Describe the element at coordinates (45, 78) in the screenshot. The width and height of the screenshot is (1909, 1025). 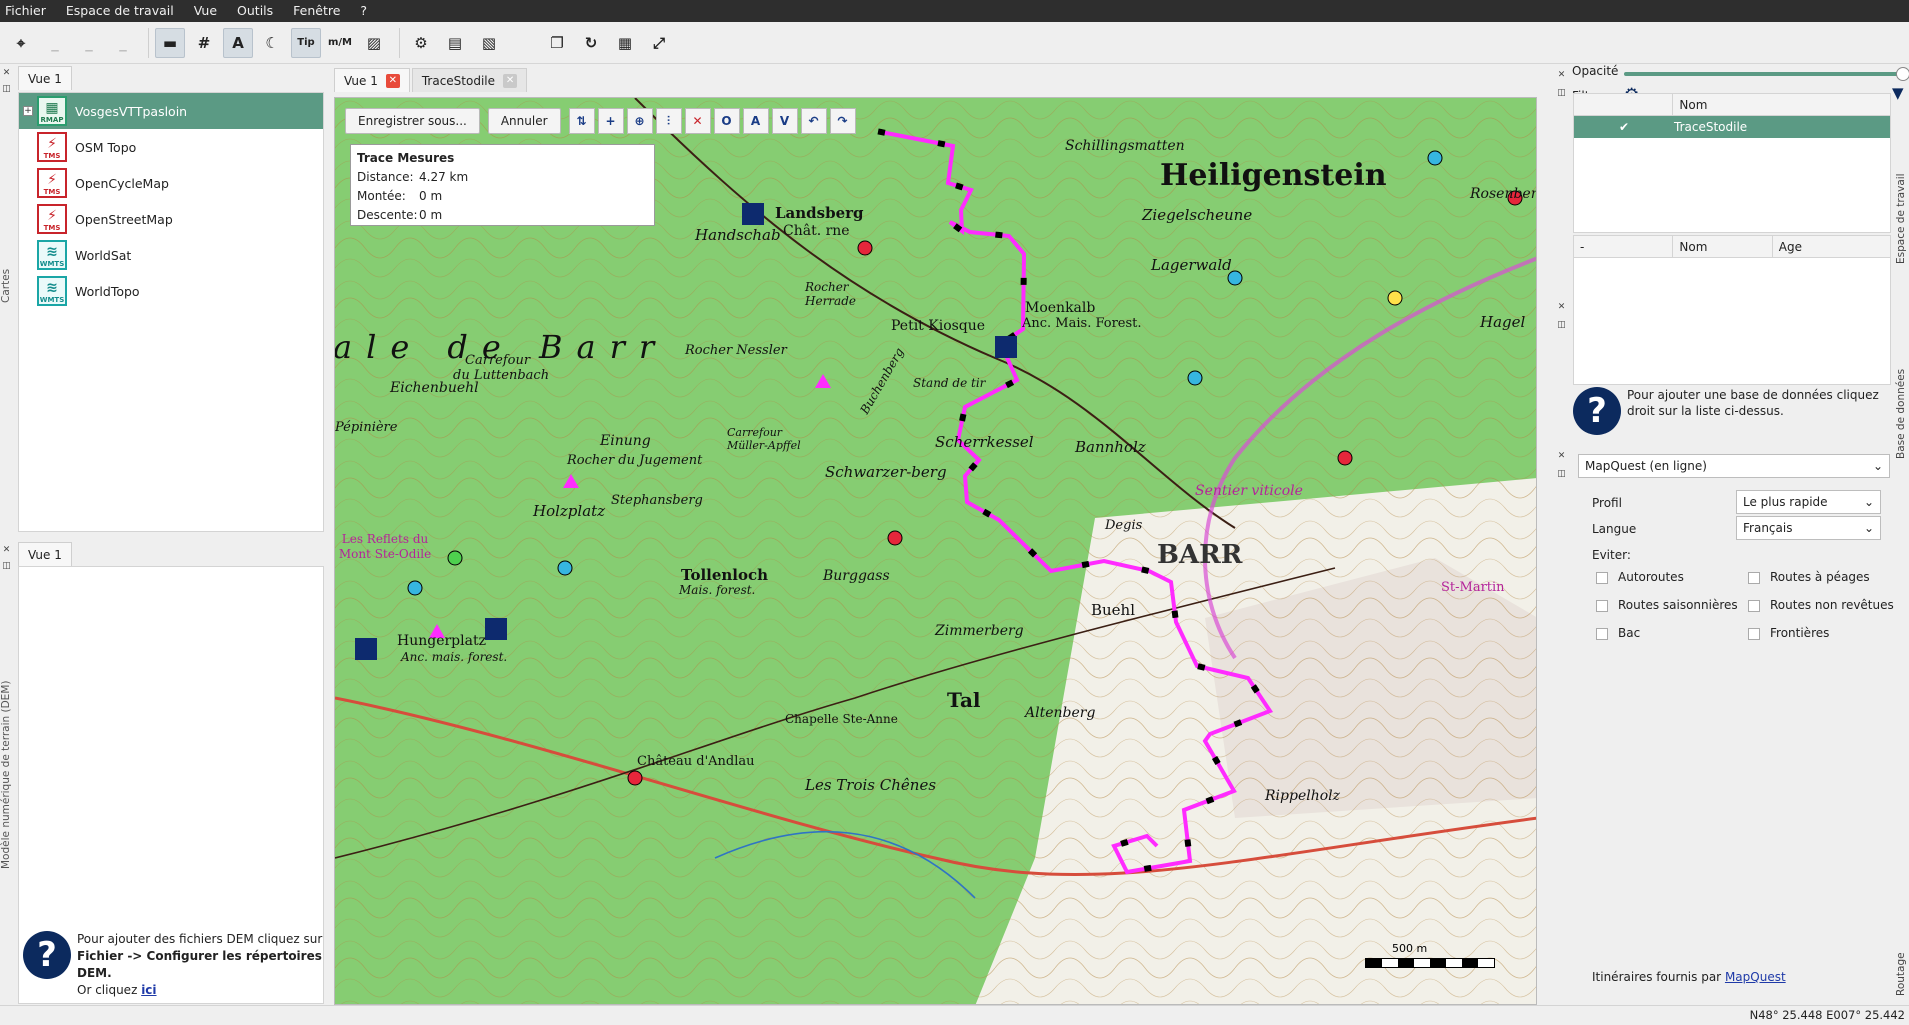
I see `tab-vue-1-layers: Vue 1` at that location.